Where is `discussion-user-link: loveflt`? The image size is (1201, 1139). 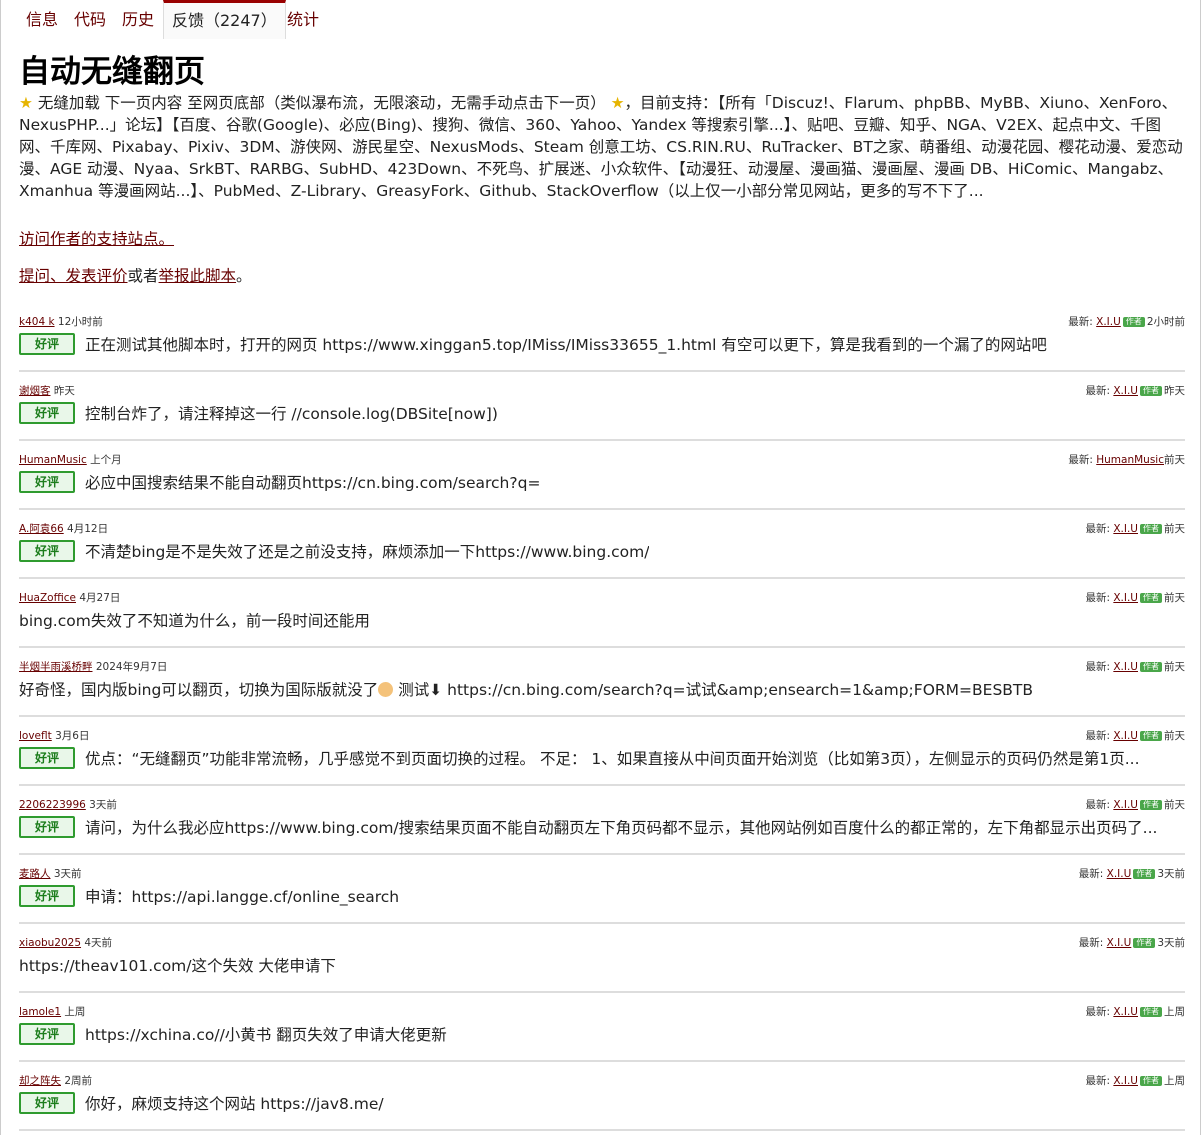 discussion-user-link: loveflt is located at coordinates (35, 736).